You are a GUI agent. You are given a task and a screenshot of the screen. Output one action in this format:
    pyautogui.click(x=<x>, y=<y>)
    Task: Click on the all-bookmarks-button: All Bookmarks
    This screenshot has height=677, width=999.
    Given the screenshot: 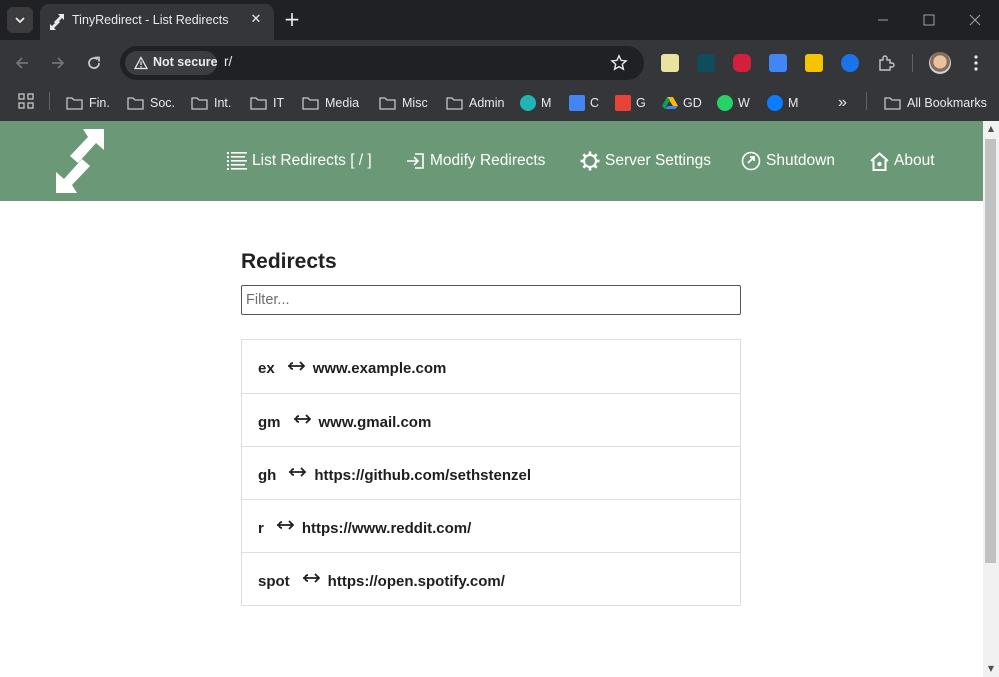 What is the action you would take?
    pyautogui.click(x=935, y=103)
    